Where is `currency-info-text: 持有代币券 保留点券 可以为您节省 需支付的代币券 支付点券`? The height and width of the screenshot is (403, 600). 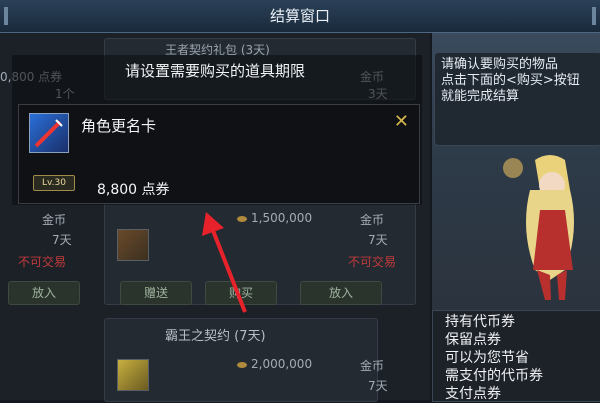
currency-info-text: 持有代币券 保留点券 可以为您节省 需支付的代币券 支付点券 is located at coordinates (494, 358).